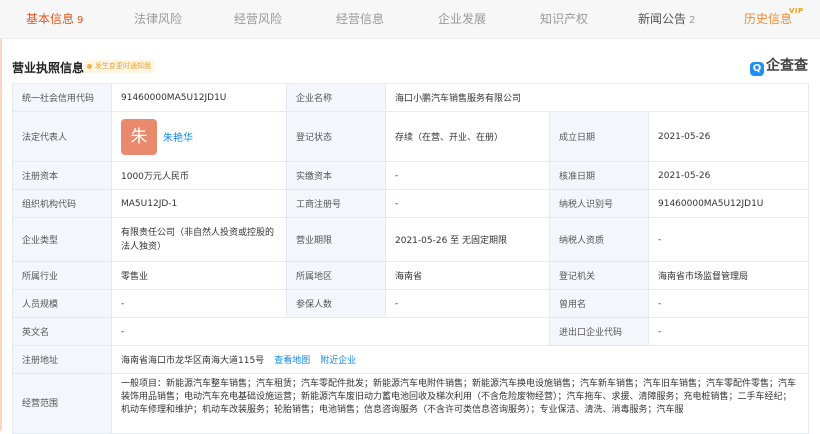 The width and height of the screenshot is (820, 434). What do you see at coordinates (178, 138) in the screenshot?
I see `legal-rep-link: 朱艳华` at bounding box center [178, 138].